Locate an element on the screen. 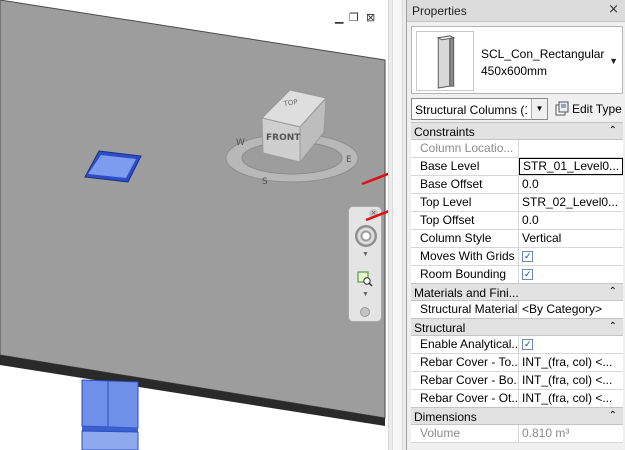 Image resolution: width=625 pixels, height=450 pixels. edit-type-button: Edit Type is located at coordinates (589, 109).